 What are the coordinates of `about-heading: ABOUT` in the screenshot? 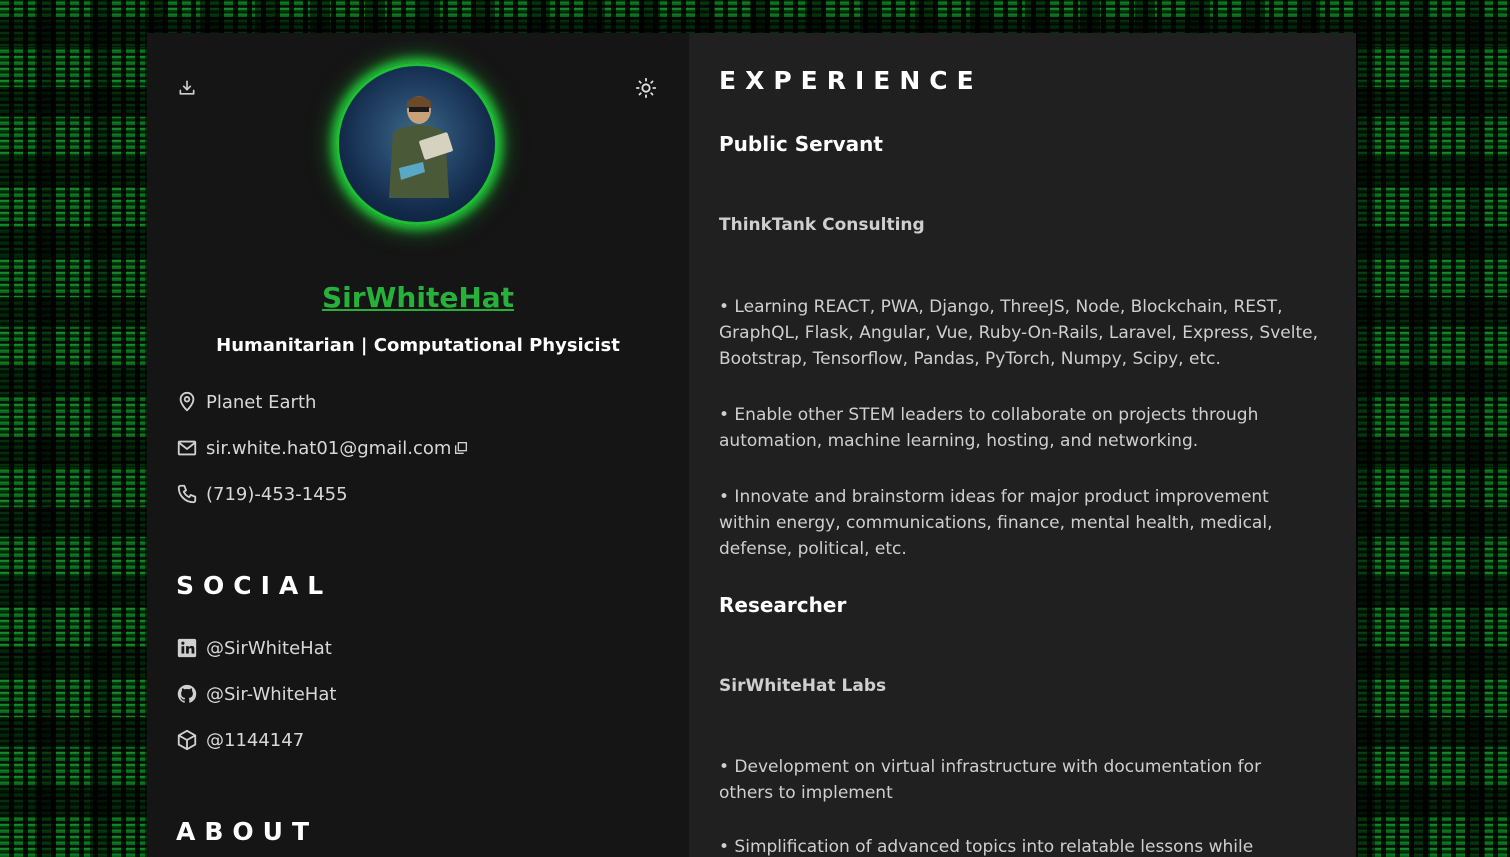 It's located at (247, 831).